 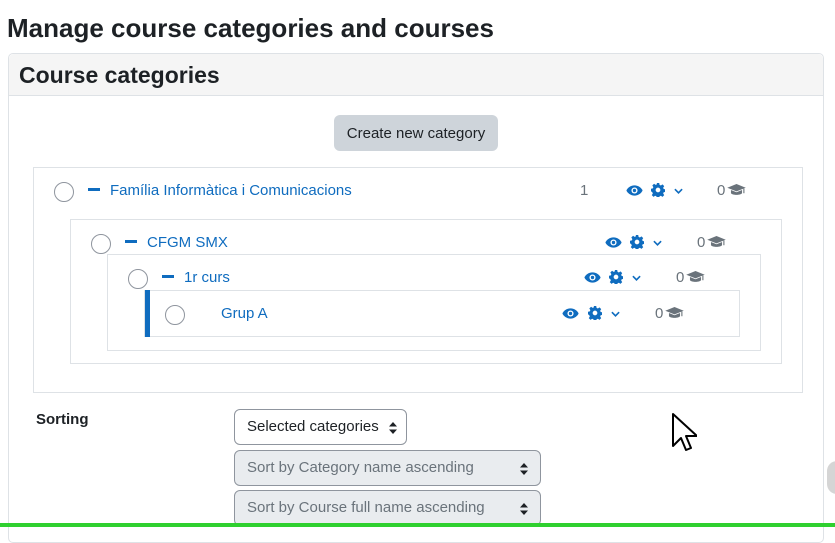 What do you see at coordinates (313, 426) in the screenshot?
I see `sorting-scope-value: Selected categories` at bounding box center [313, 426].